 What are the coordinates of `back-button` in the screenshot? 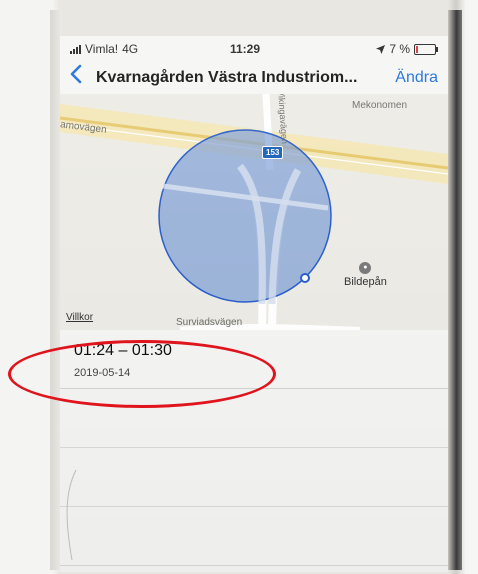 It's located at (76, 76).